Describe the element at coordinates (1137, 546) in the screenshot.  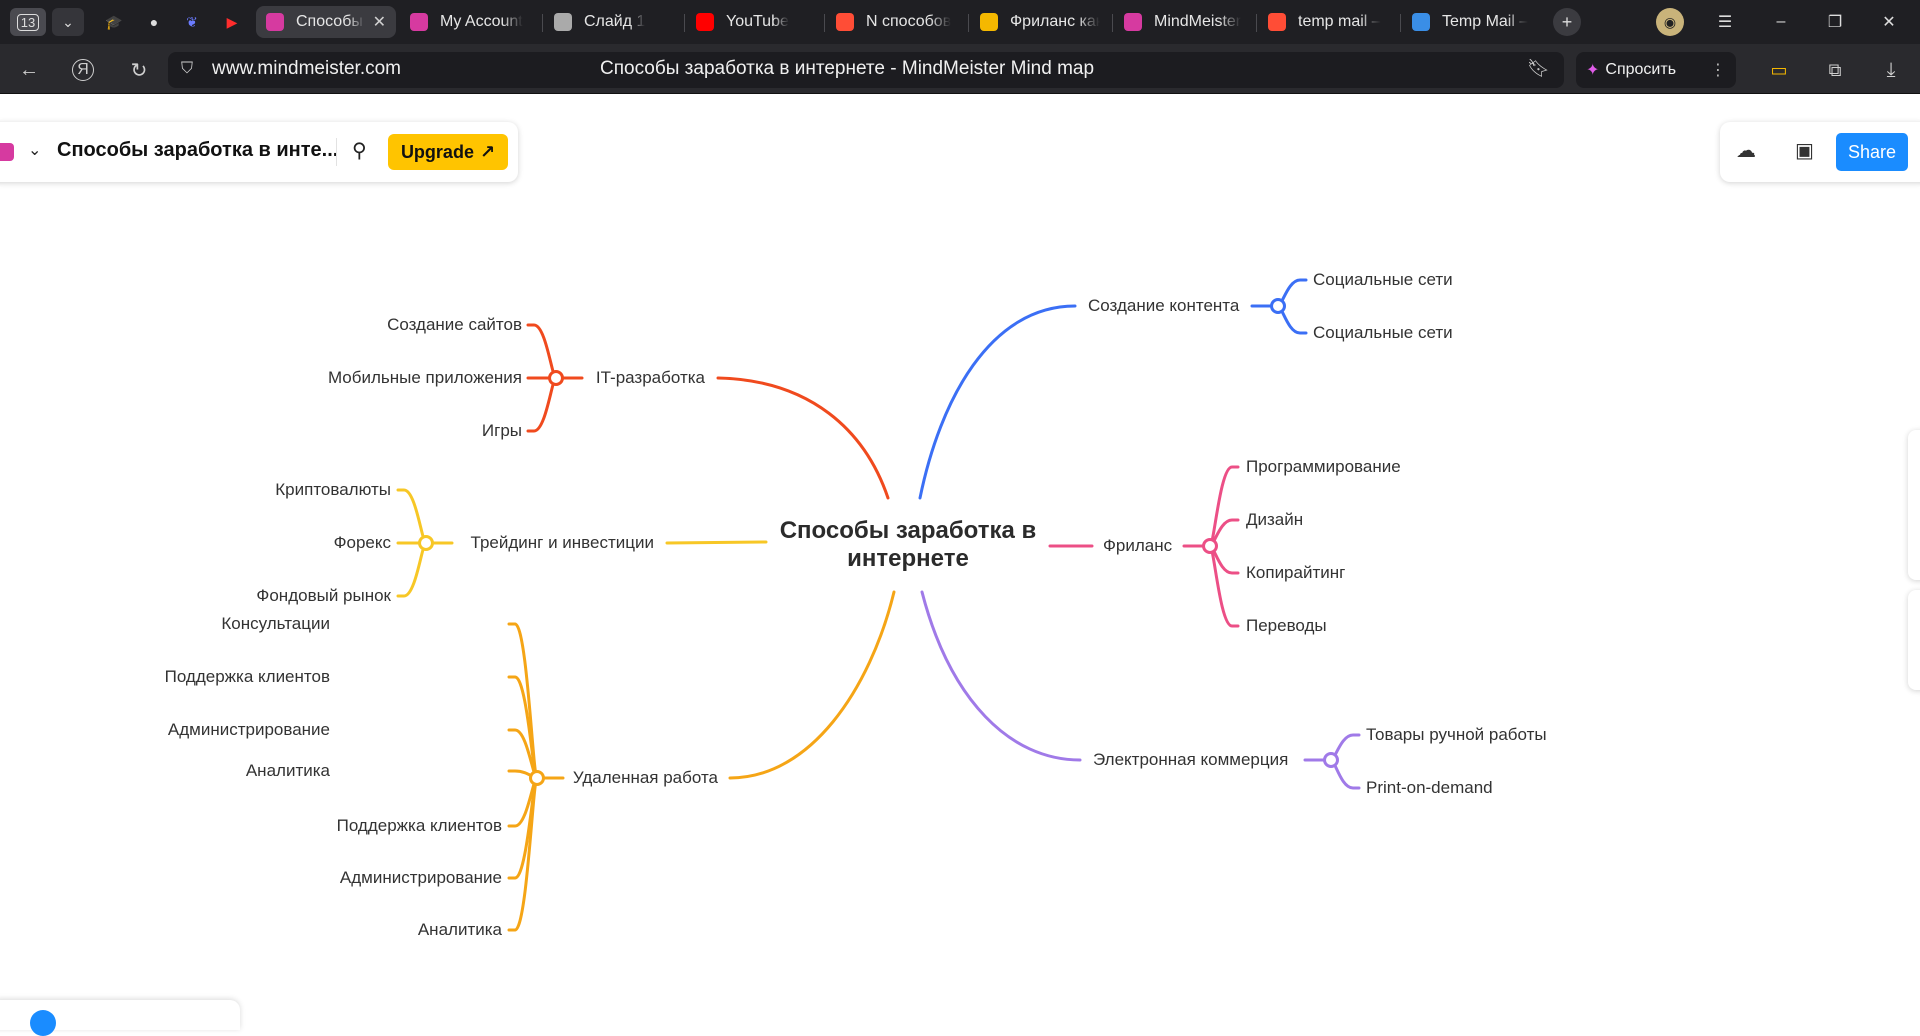
I see `topic-freelance: Фриланс` at that location.